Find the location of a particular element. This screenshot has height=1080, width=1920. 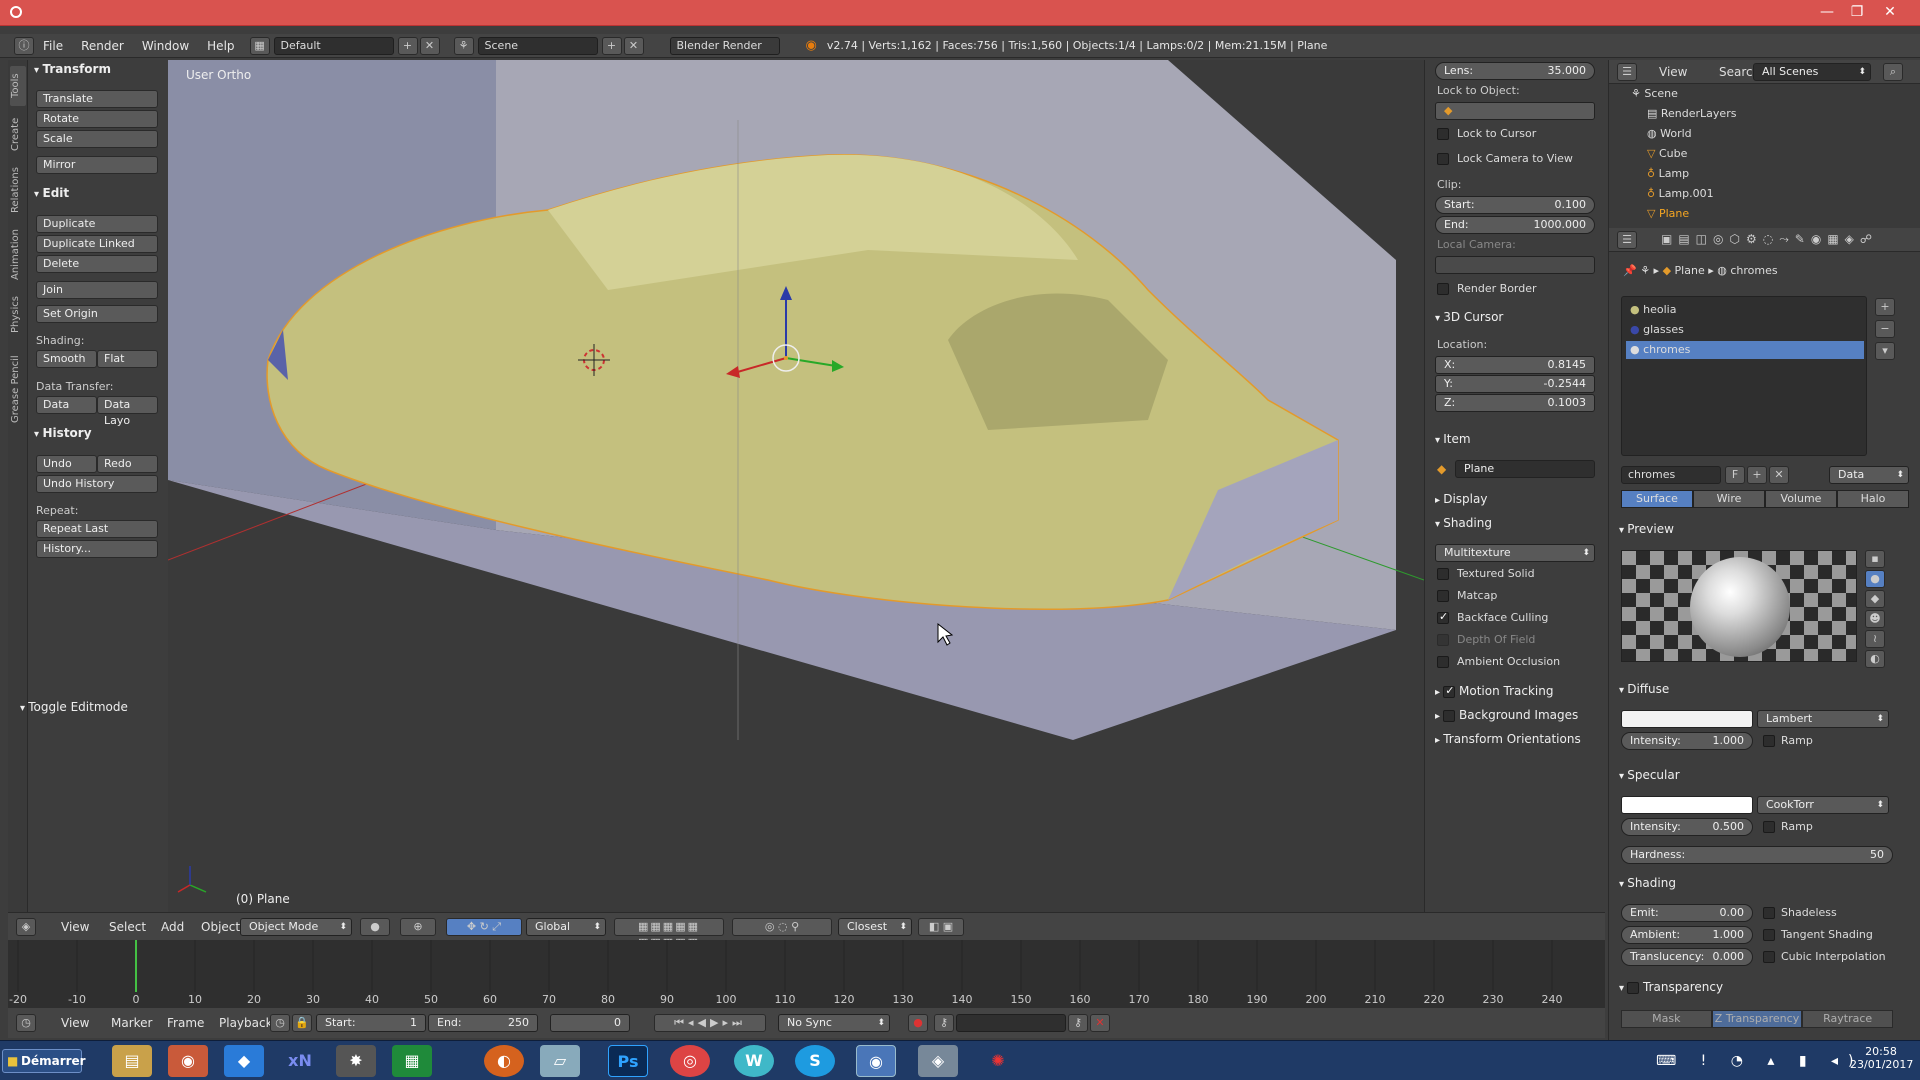

tab-halo: Halo is located at coordinates (1873, 499).